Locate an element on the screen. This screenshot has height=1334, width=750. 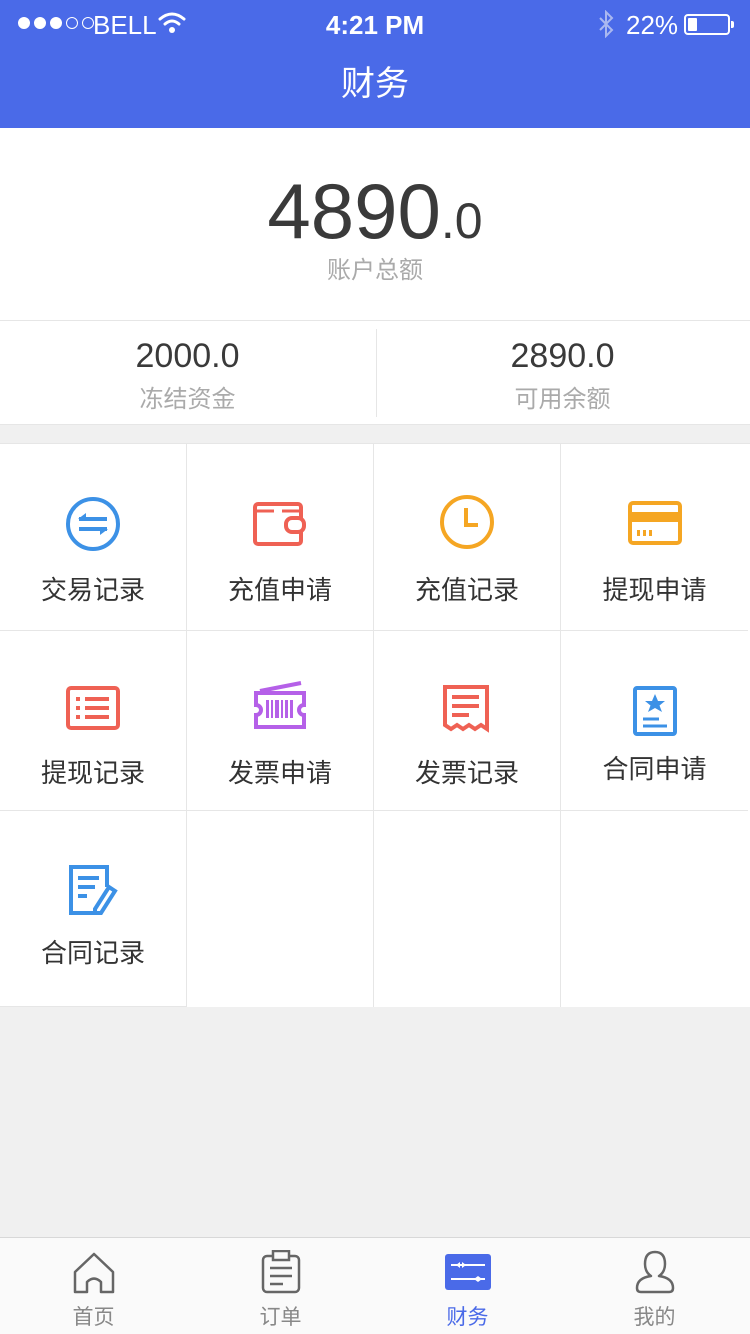
bluetooth-icon is located at coordinates (606, 24).